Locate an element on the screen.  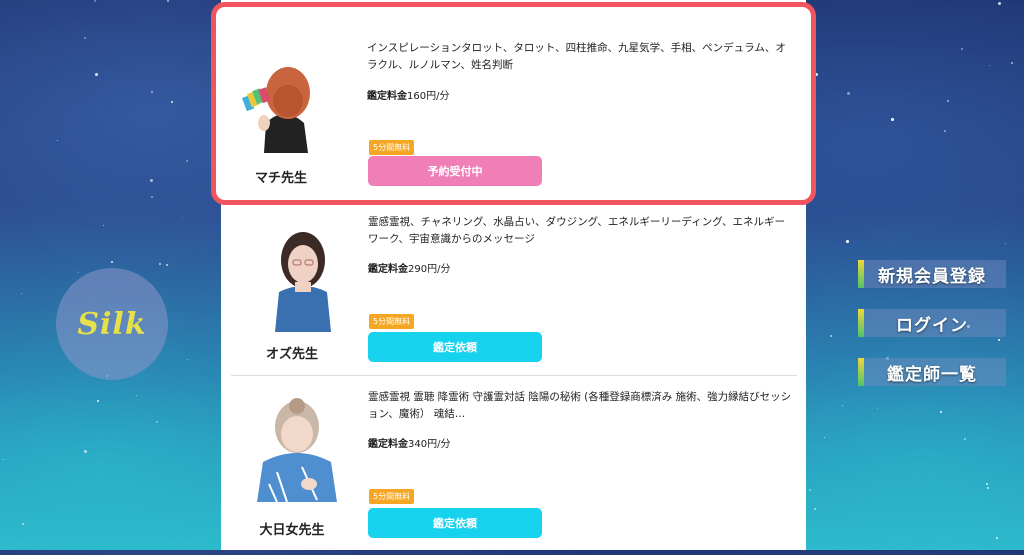
register-label: 新規会員登録 is located at coordinates (932, 276).